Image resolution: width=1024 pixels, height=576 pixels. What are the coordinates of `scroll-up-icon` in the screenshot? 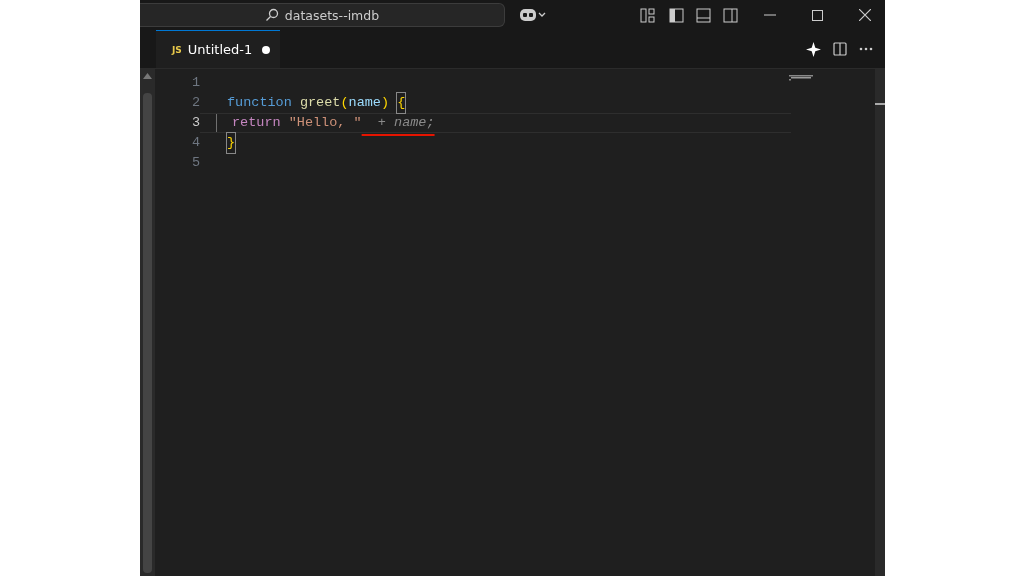 It's located at (147, 76).